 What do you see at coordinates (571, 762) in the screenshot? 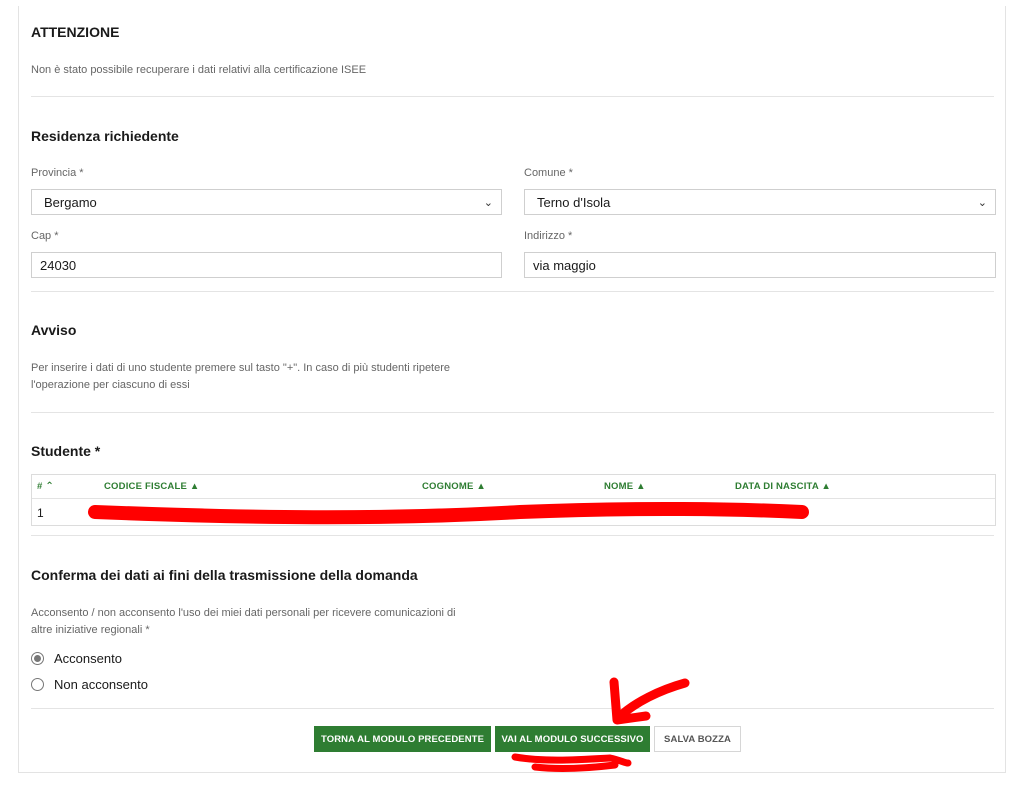
I see `underline-scribble` at bounding box center [571, 762].